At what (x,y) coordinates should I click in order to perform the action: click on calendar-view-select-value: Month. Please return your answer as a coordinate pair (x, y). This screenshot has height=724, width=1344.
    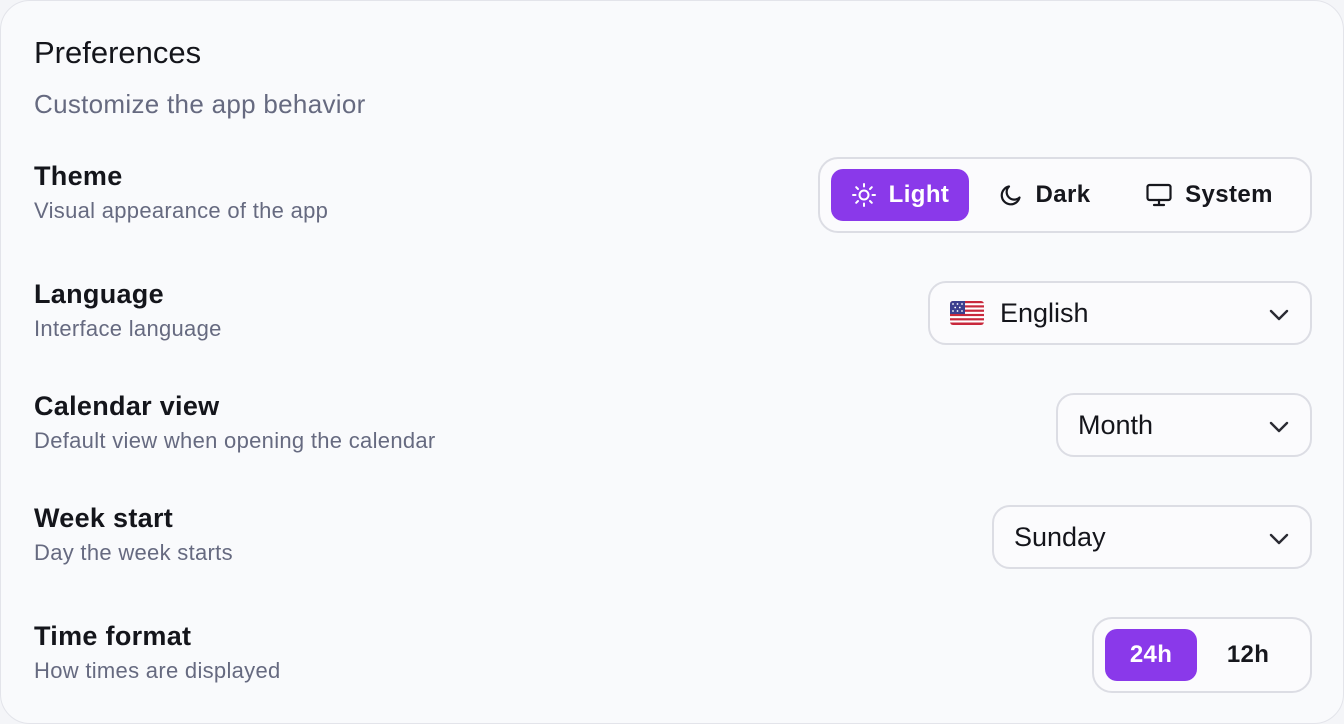
    Looking at the image, I should click on (1116, 424).